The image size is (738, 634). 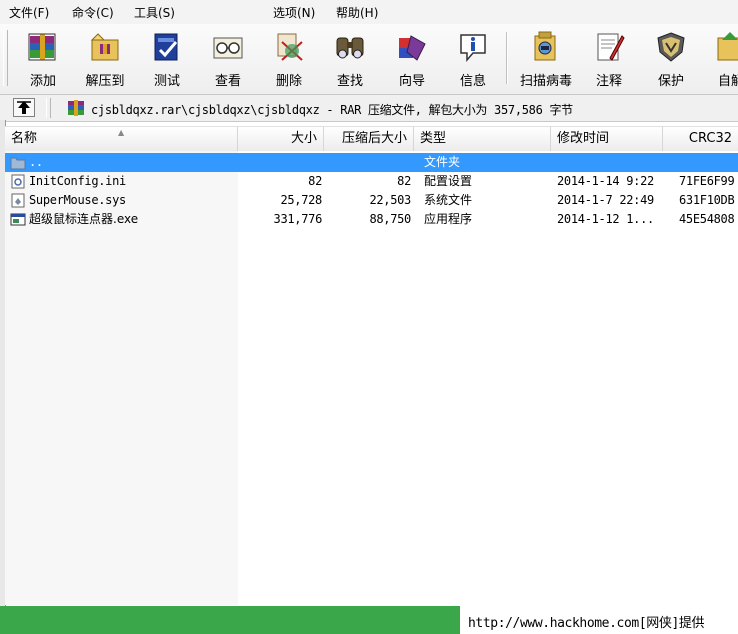 What do you see at coordinates (707, 219) in the screenshot?
I see `file-crc32: 45E54808` at bounding box center [707, 219].